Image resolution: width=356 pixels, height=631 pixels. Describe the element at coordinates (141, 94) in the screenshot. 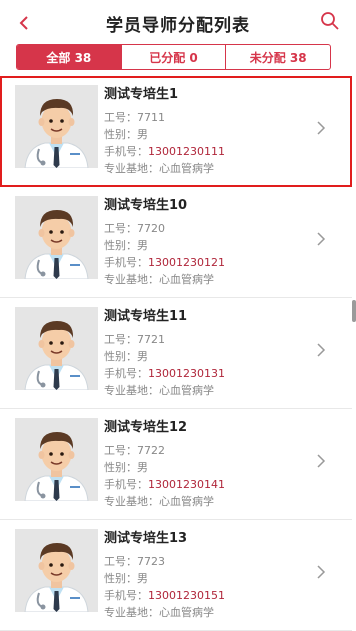

I see `student-name: 测试专培生1` at that location.